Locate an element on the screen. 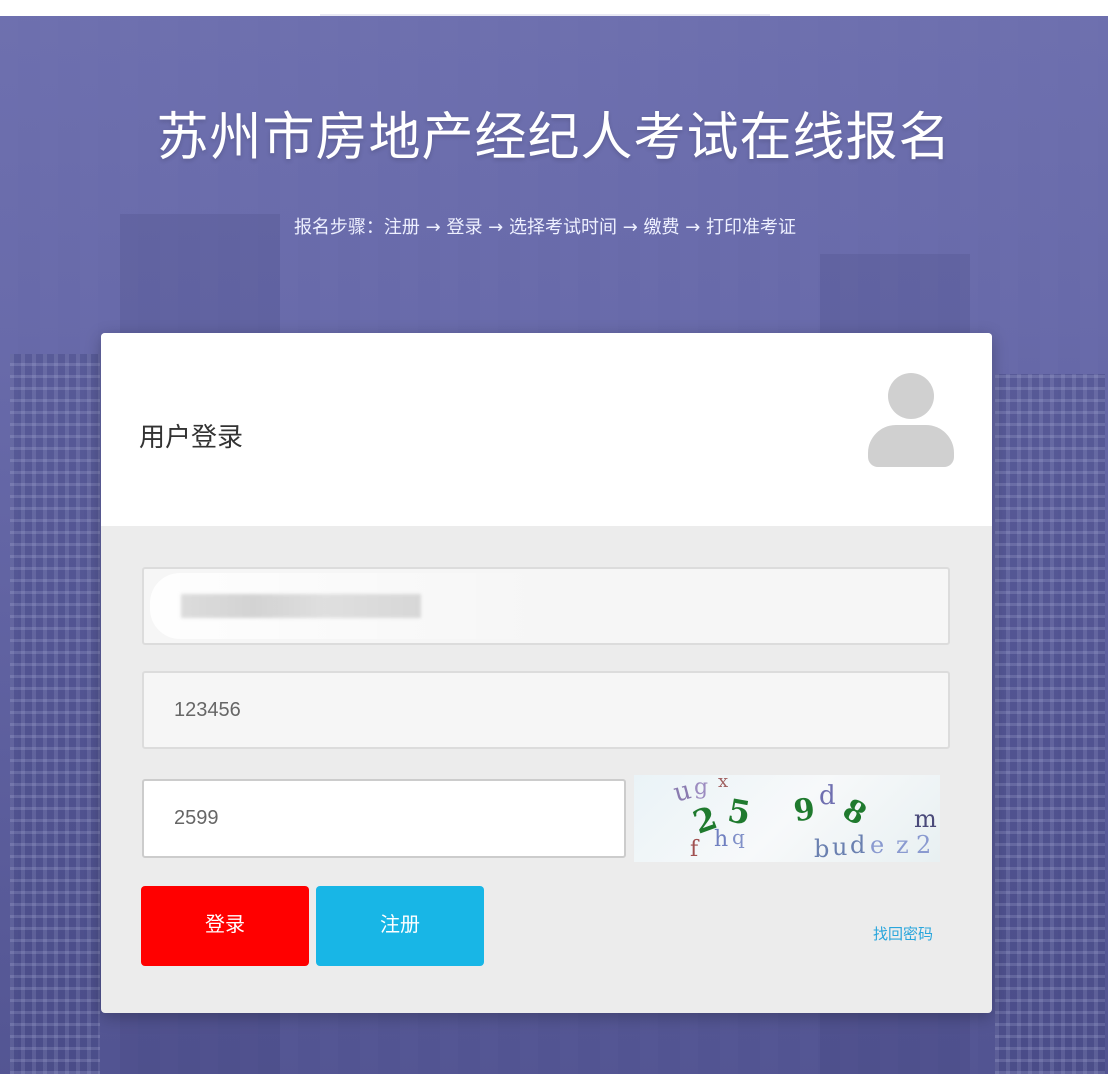 The image size is (1108, 1074). captcha-noise-char: b is located at coordinates (822, 848).